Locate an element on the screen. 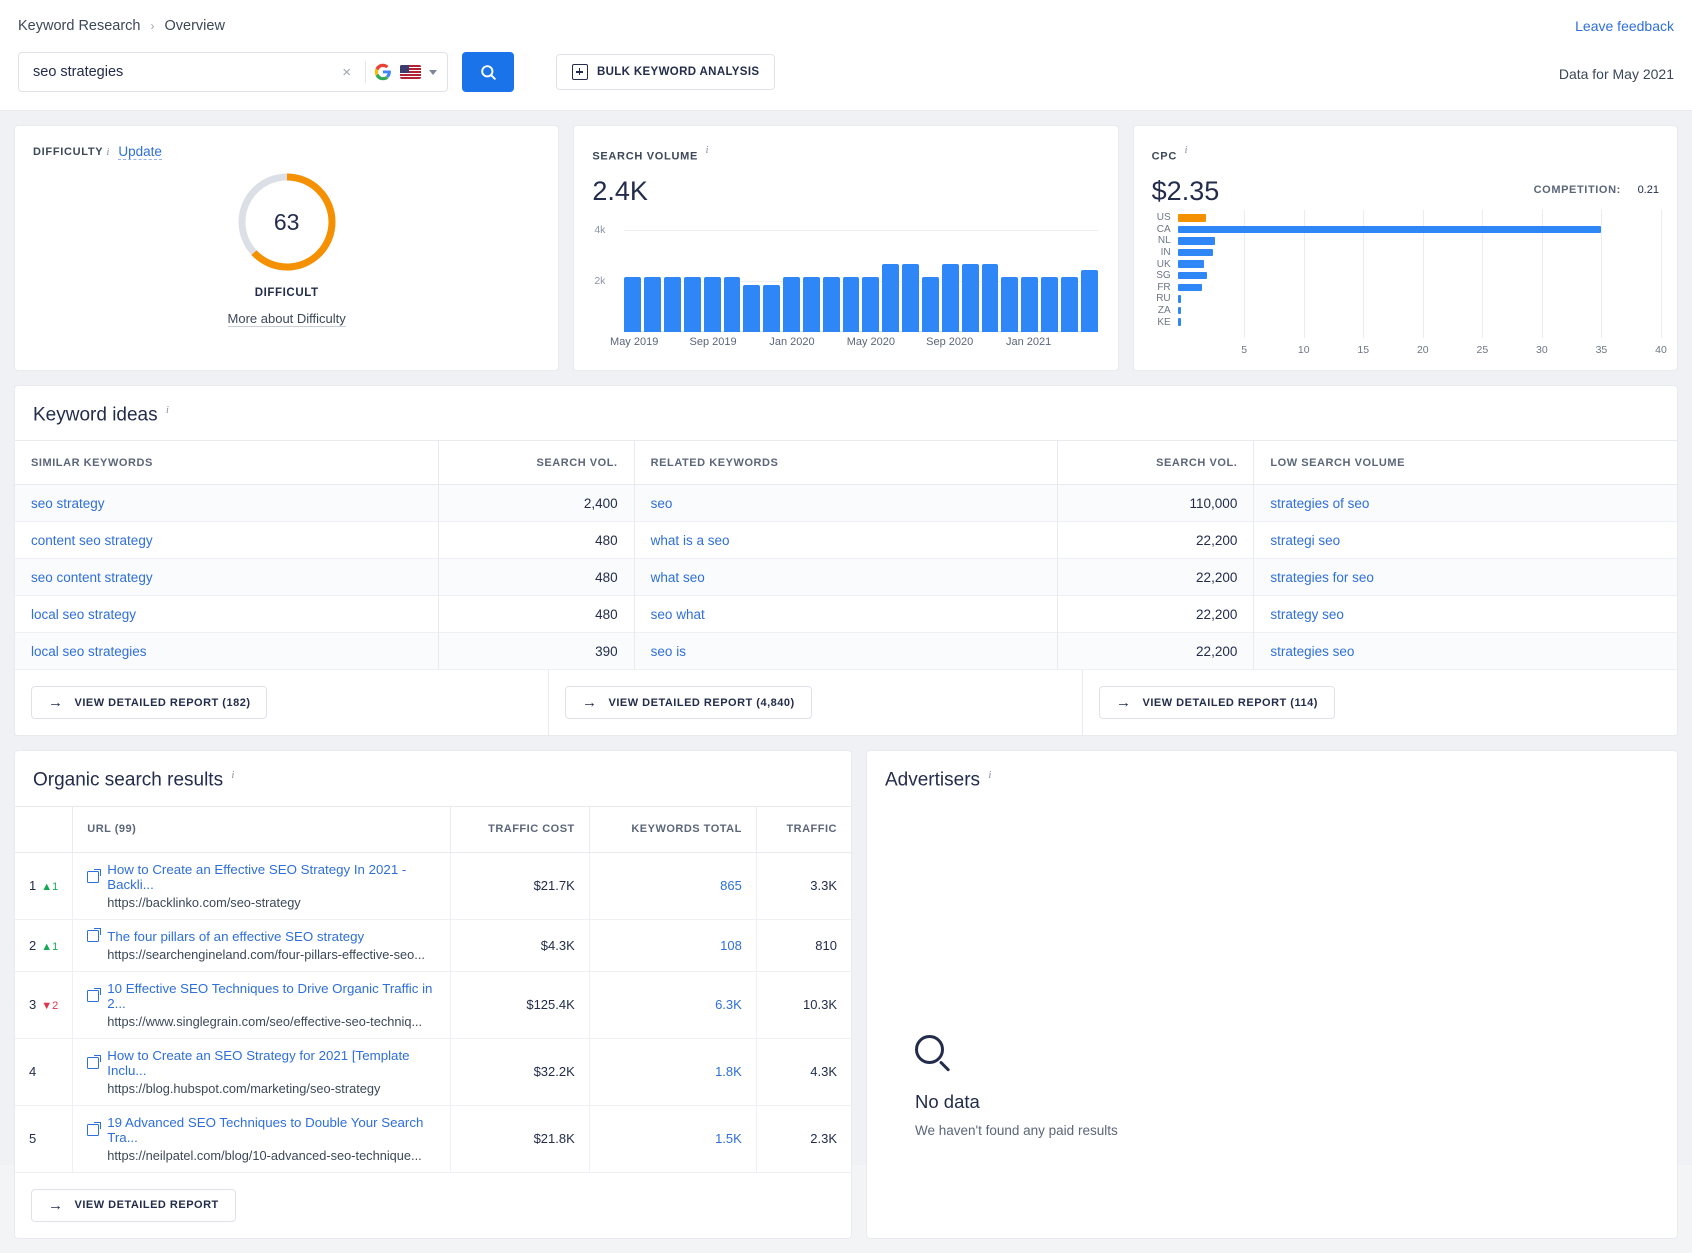 The width and height of the screenshot is (1692, 1253). view-detailed-report-related-button: → VIEW DETAILED REPORT (4,840) is located at coordinates (688, 703).